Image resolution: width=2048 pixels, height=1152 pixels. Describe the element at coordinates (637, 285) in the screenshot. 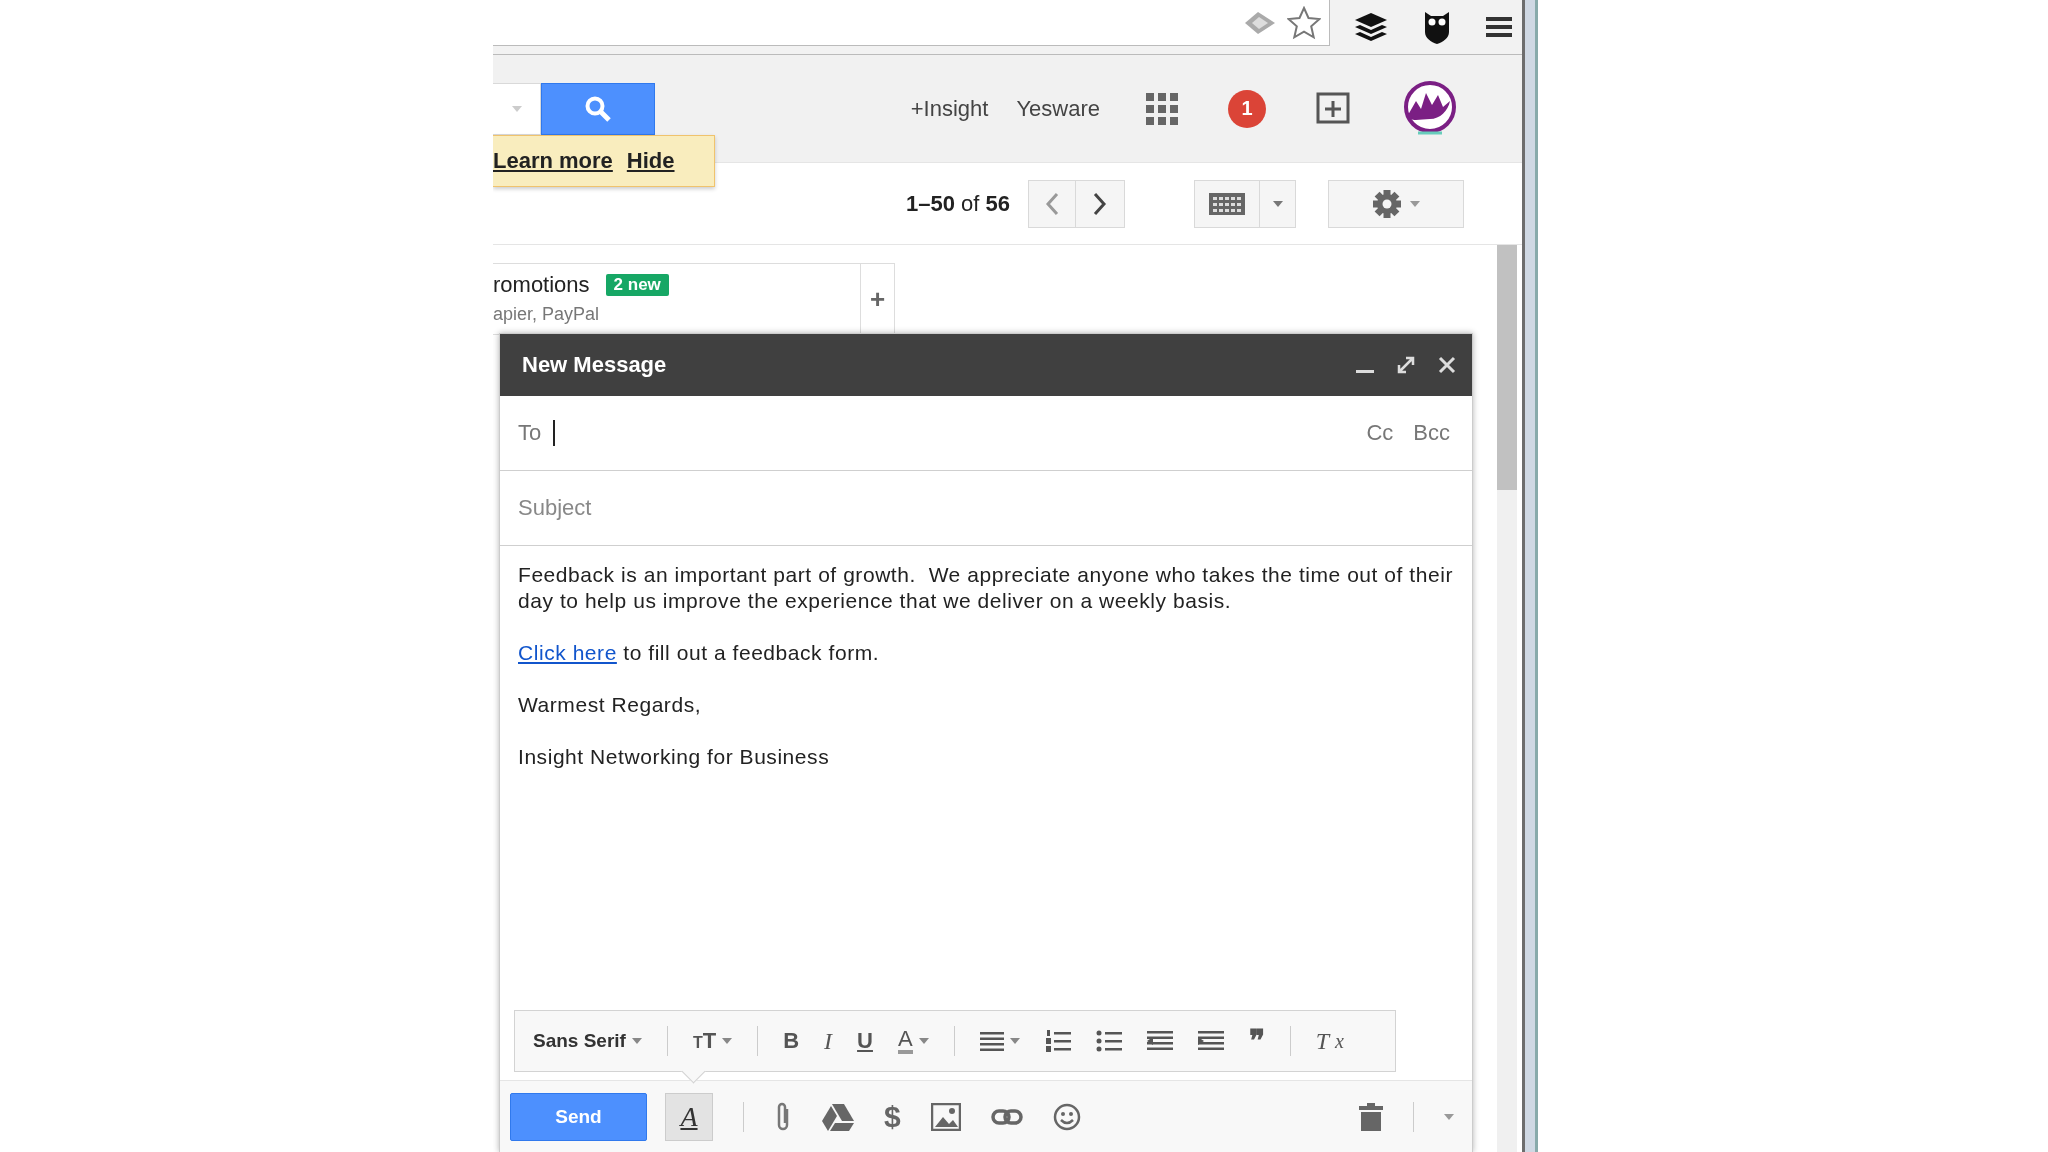

I see `new-count-badge: 2 new` at that location.